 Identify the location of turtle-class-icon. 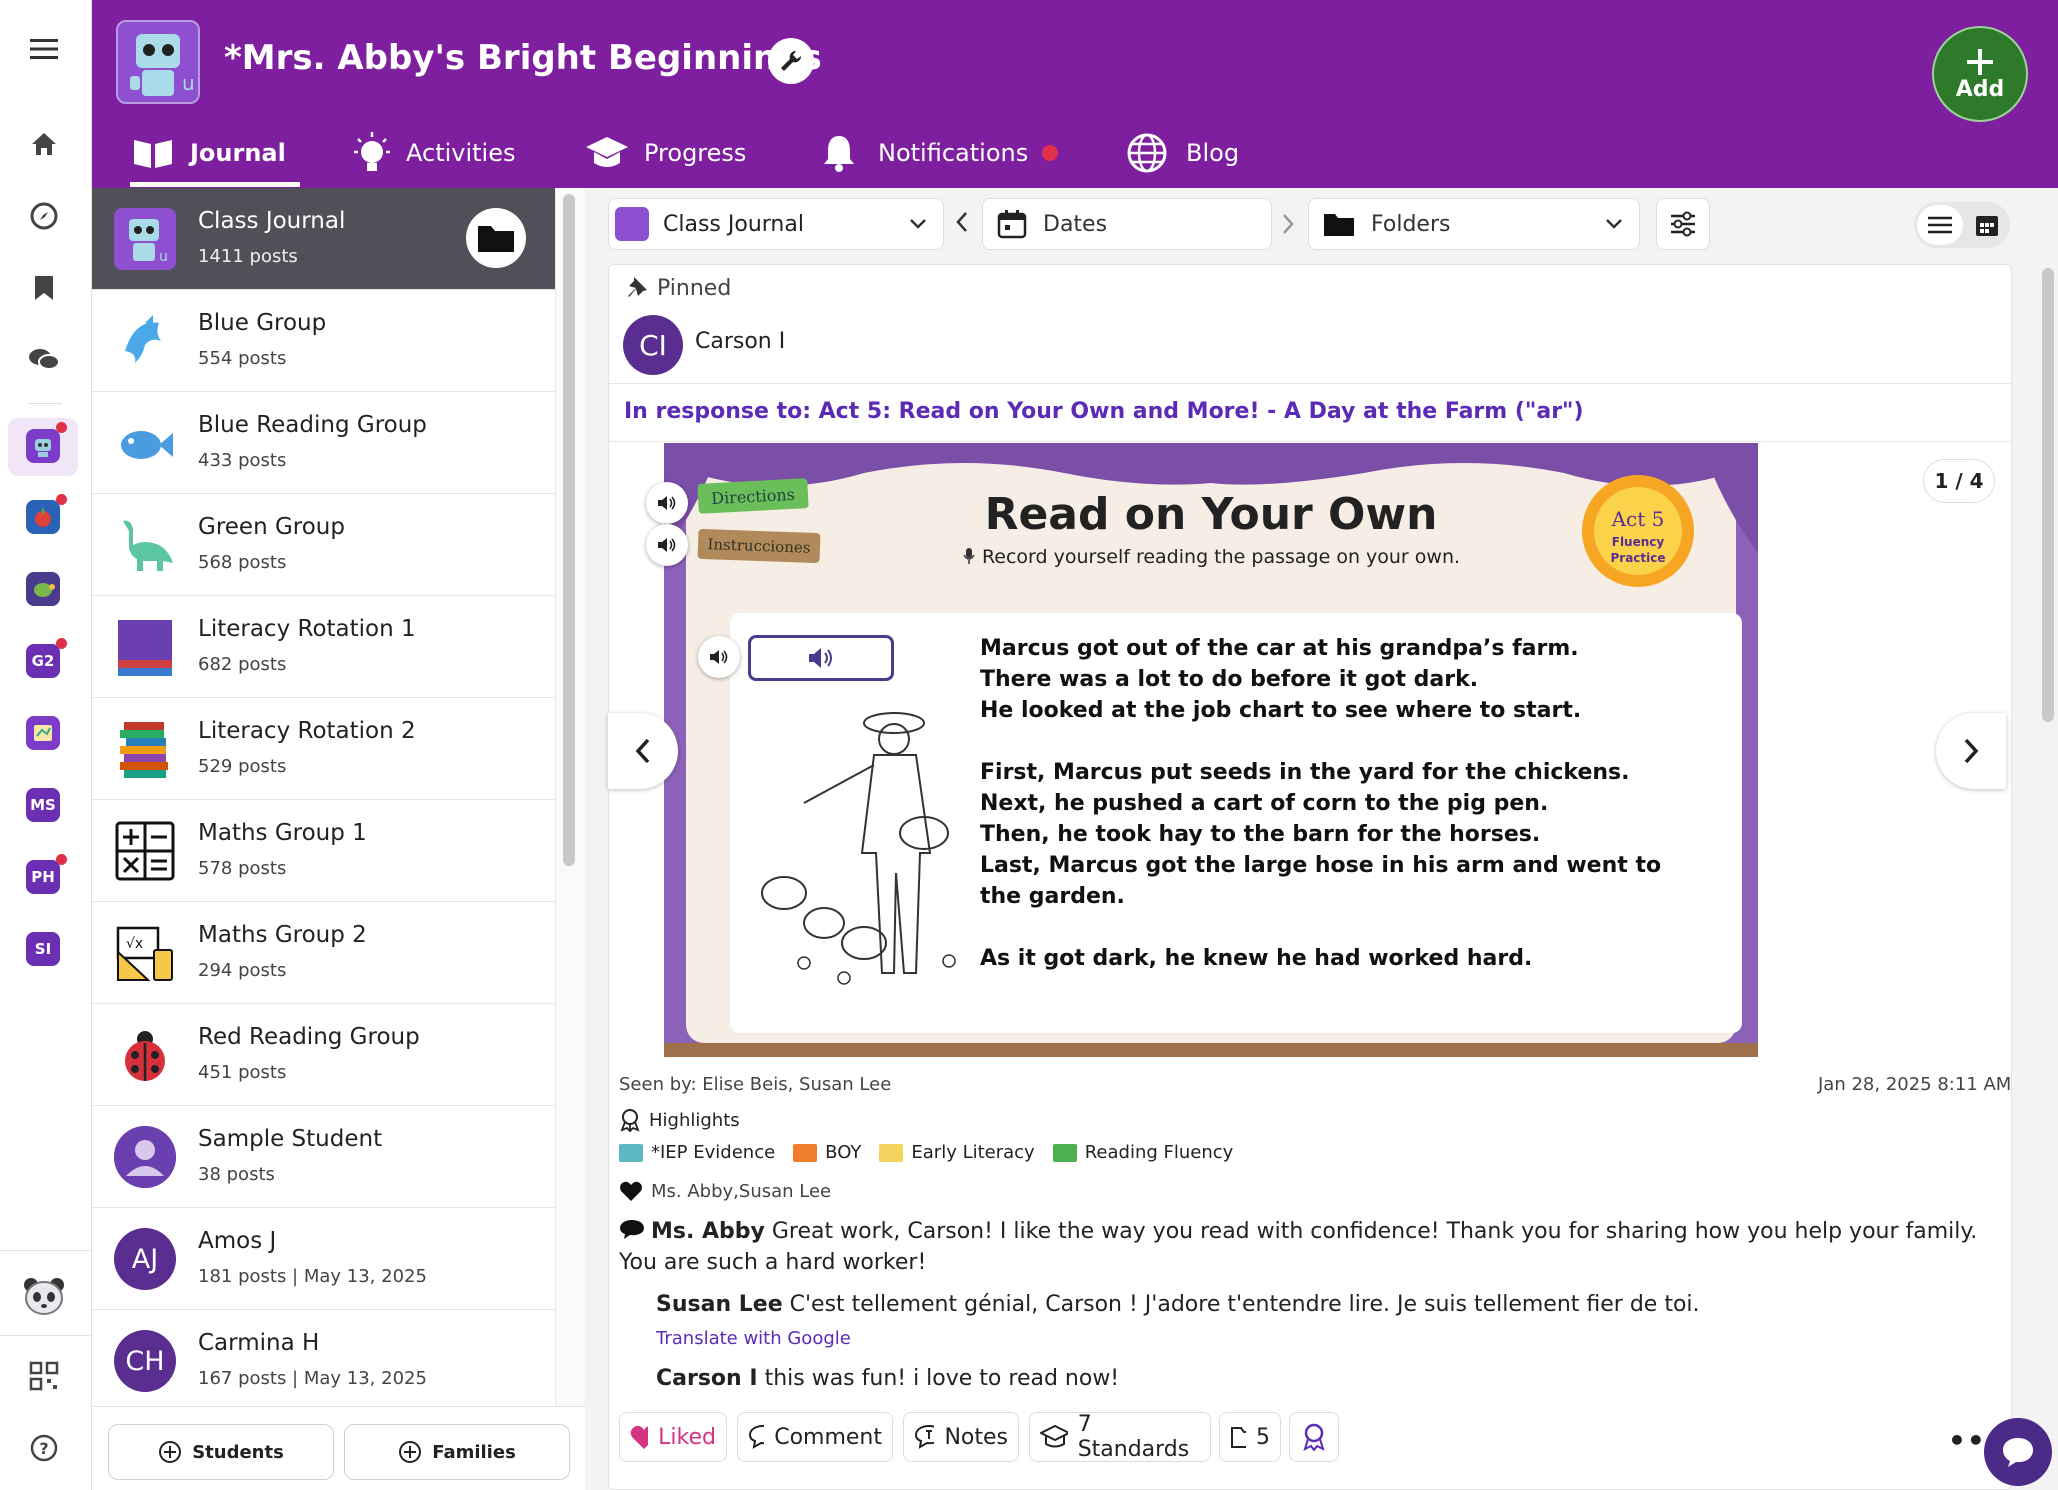
(43, 589).